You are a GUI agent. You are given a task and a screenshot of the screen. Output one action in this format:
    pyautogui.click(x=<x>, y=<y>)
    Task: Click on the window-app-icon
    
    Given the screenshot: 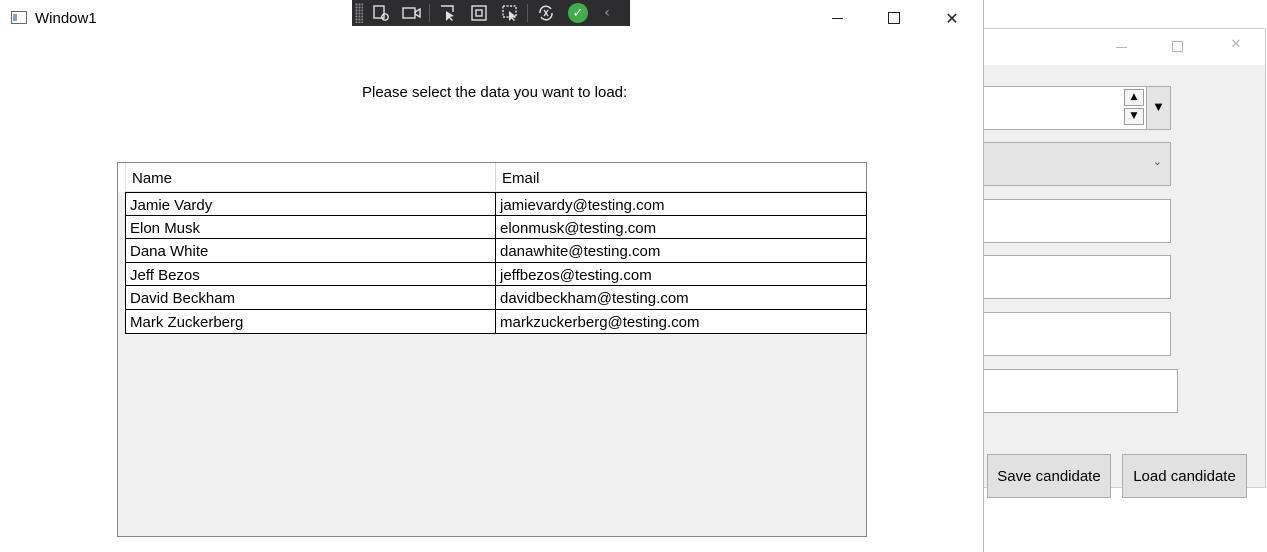 What is the action you would take?
    pyautogui.click(x=19, y=17)
    